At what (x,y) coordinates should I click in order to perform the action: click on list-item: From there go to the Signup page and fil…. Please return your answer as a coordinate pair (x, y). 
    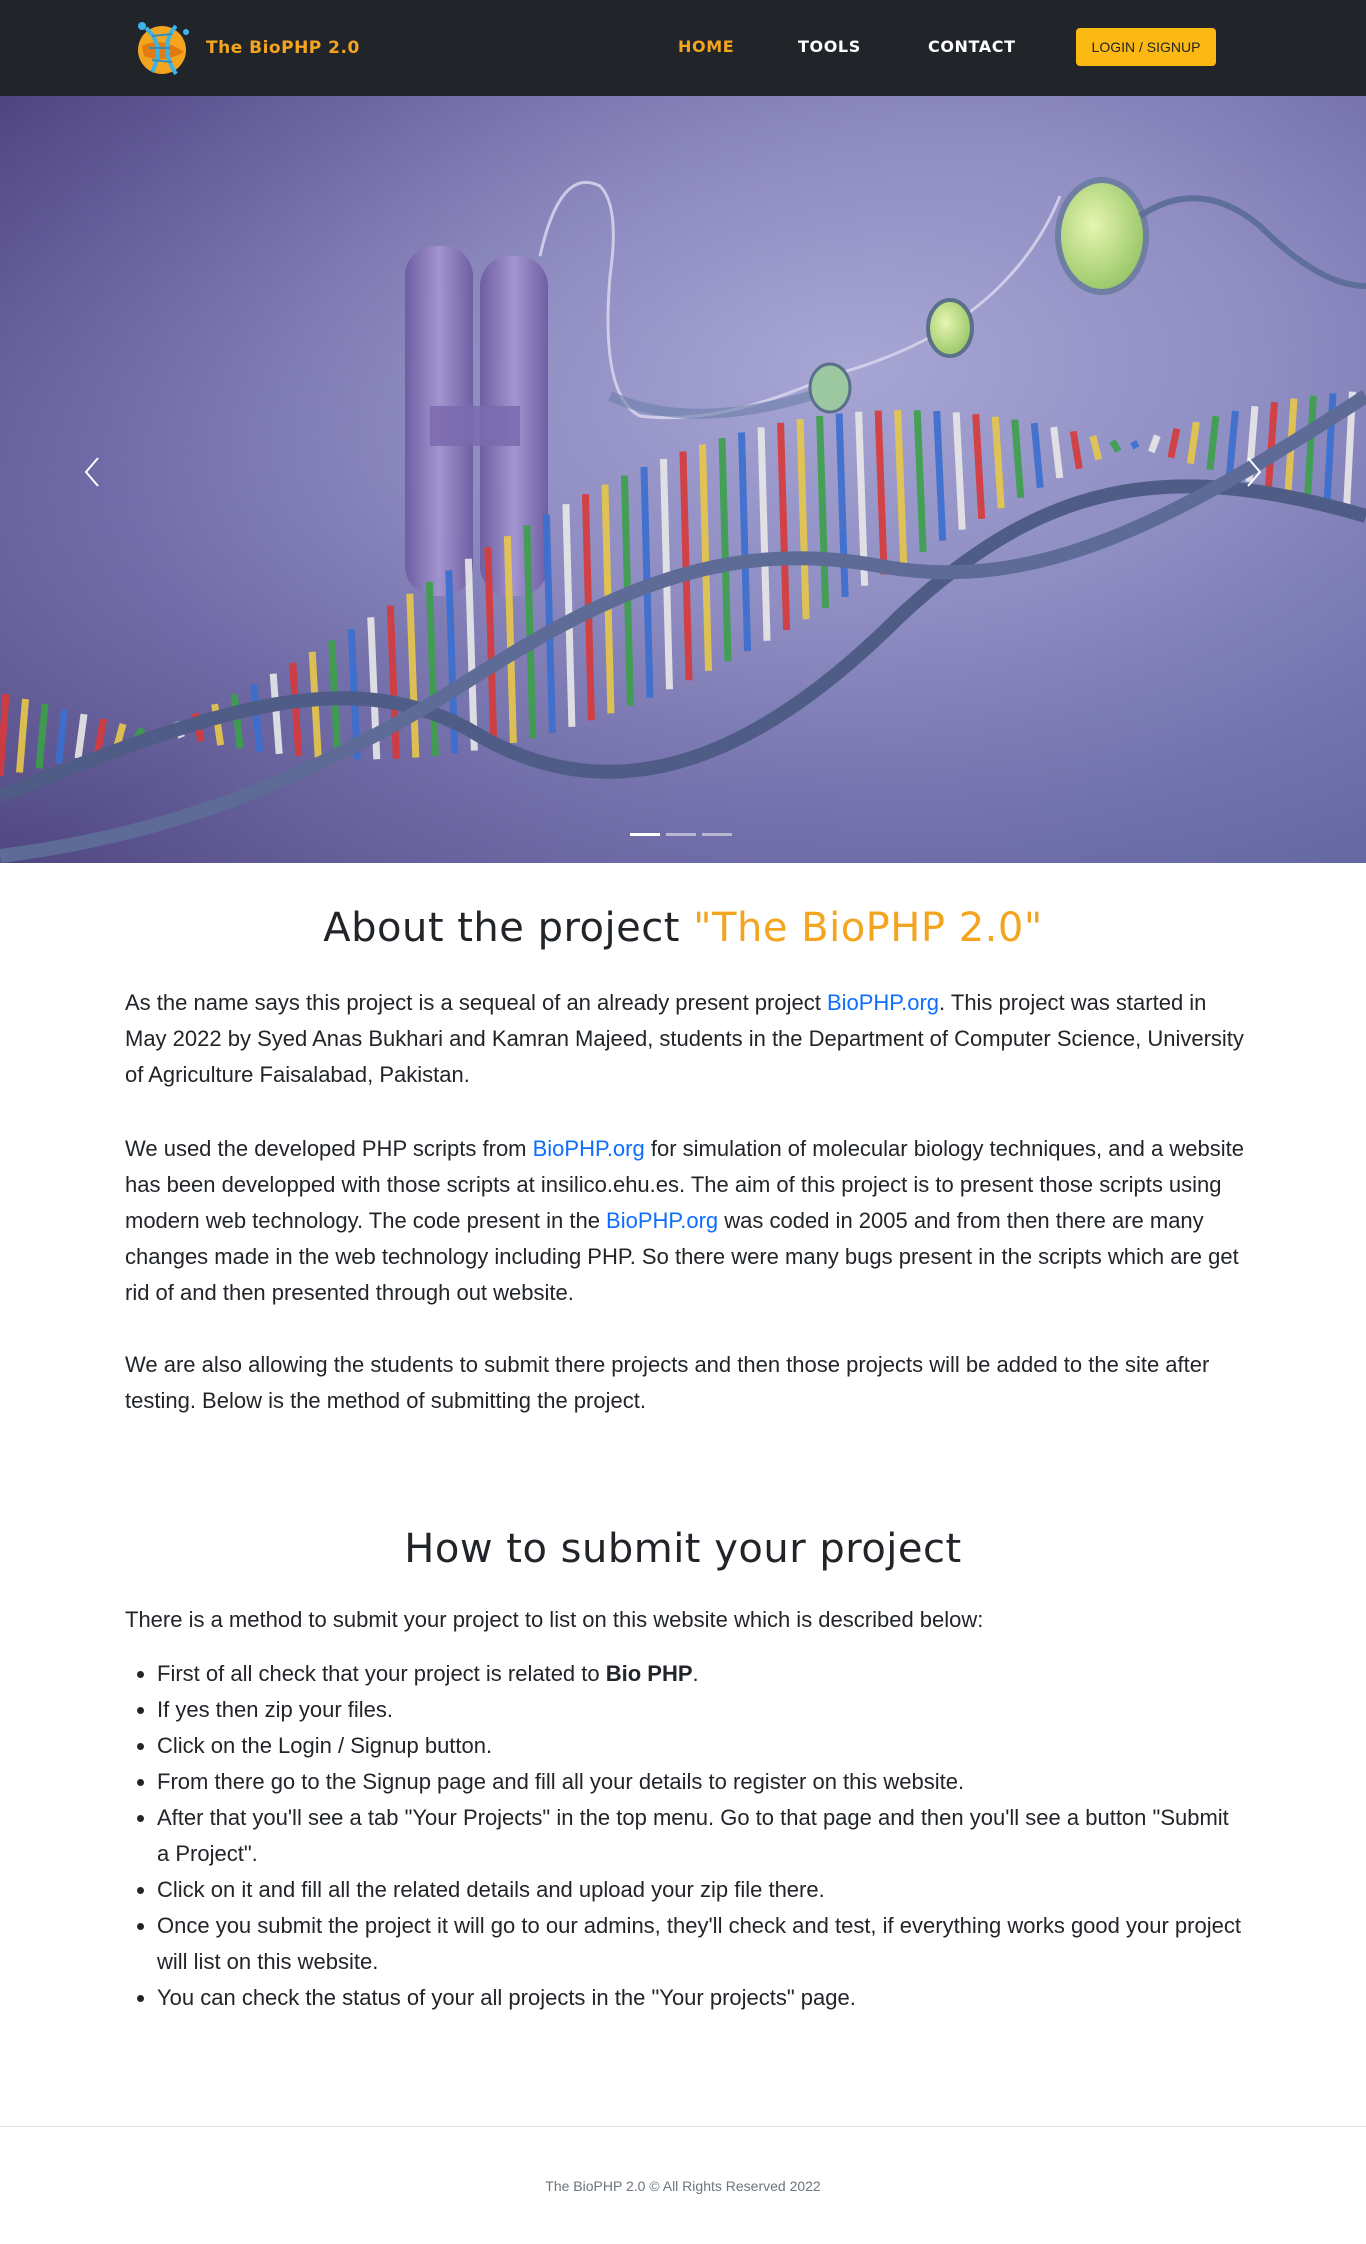
    Looking at the image, I should click on (702, 1782).